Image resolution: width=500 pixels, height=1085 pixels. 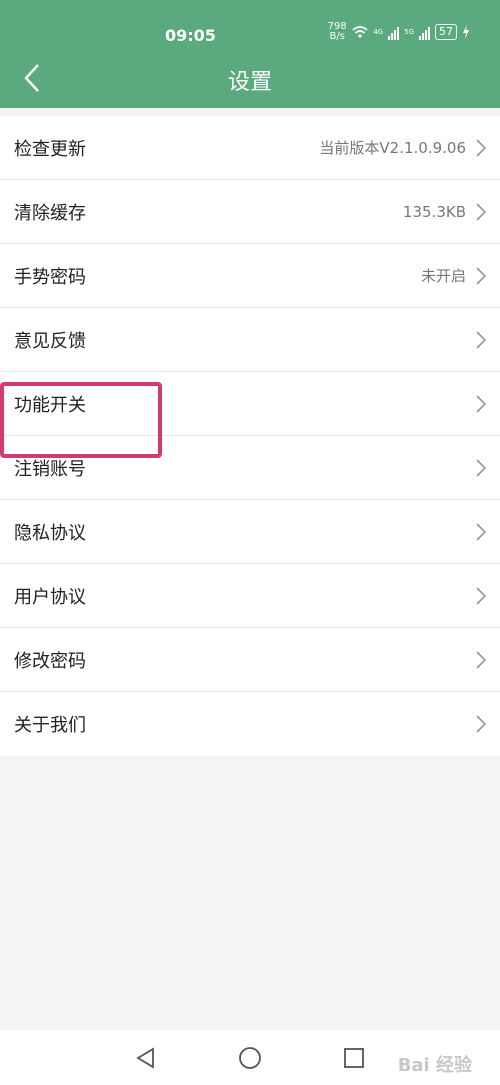 What do you see at coordinates (434, 1065) in the screenshot?
I see `watermark: Bai 经验` at bounding box center [434, 1065].